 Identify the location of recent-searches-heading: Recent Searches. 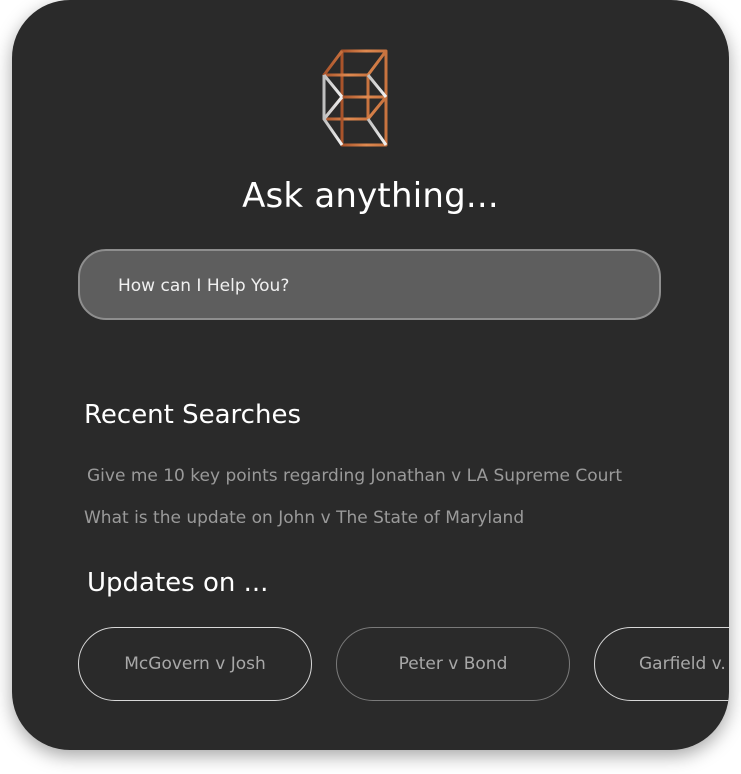
(192, 415).